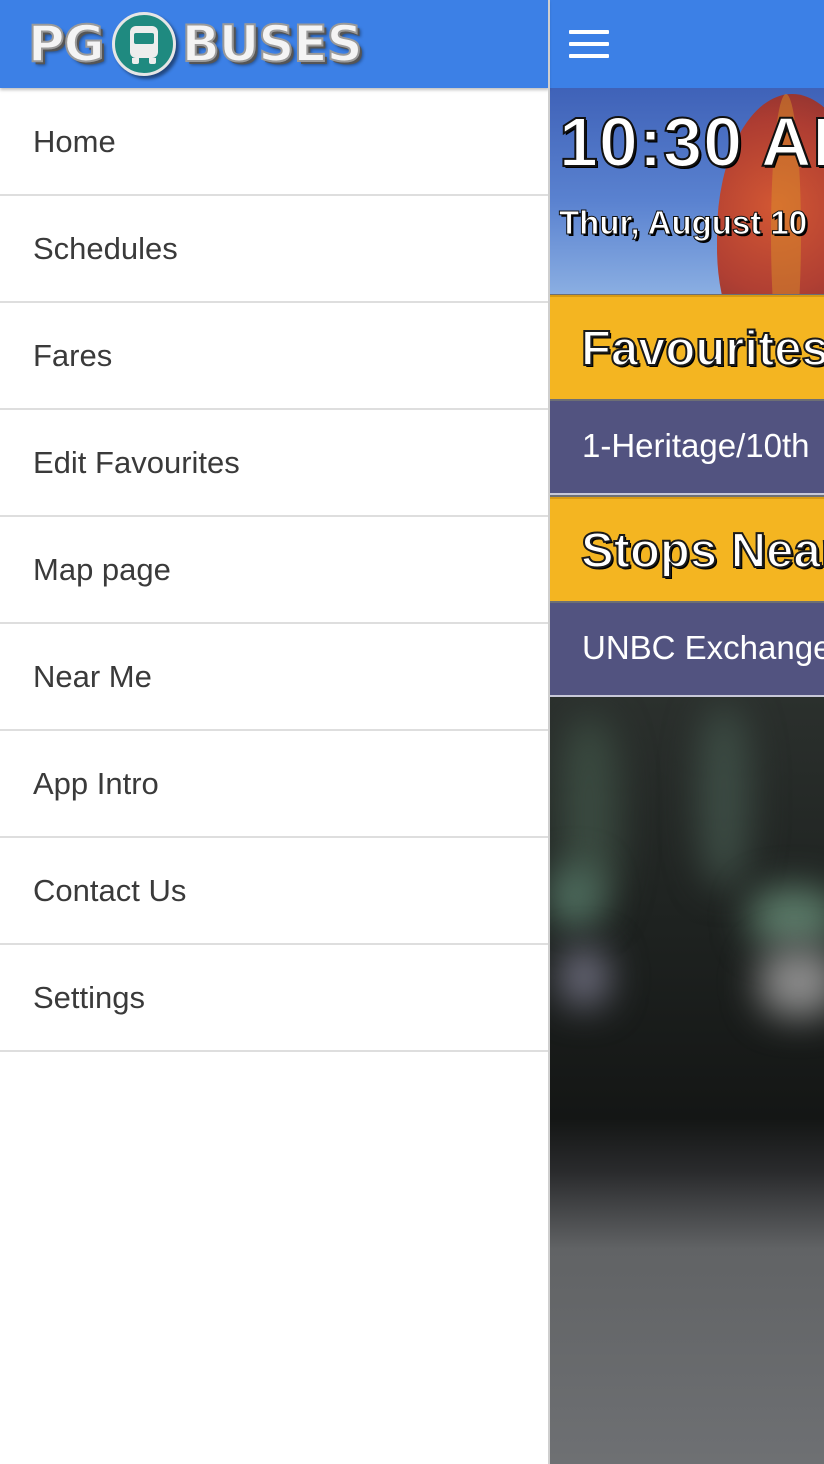  I want to click on favourite-item: 1-Heritage/10th, so click(686, 448).